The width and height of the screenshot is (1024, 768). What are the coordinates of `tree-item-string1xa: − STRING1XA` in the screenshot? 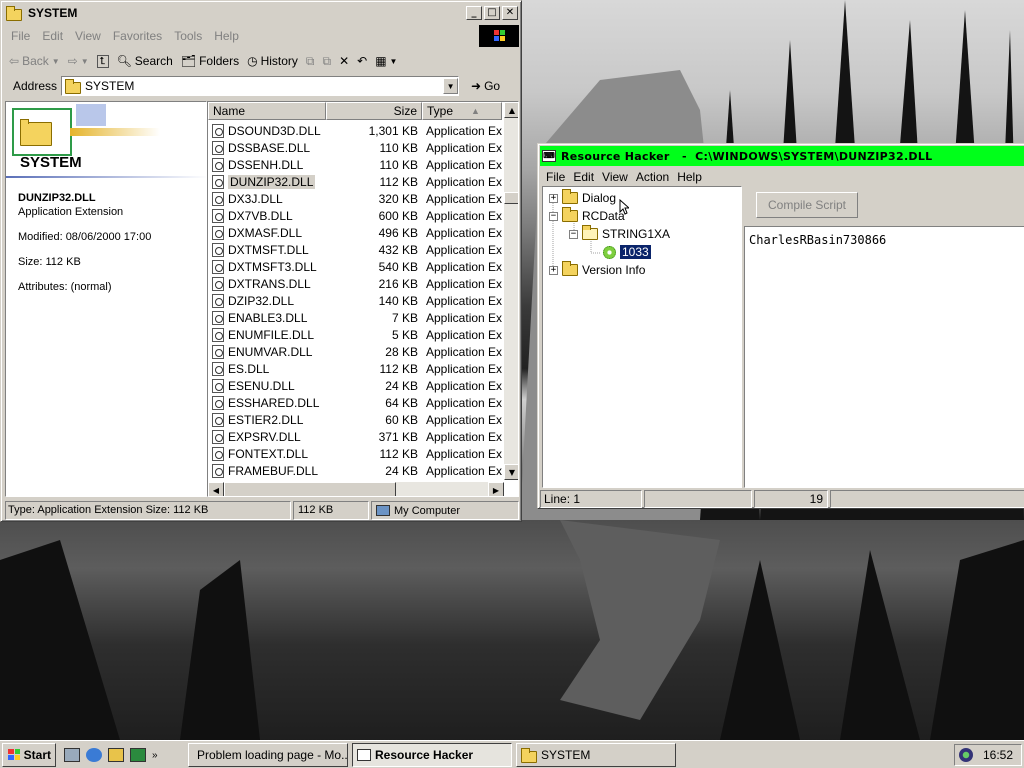 It's located at (619, 233).